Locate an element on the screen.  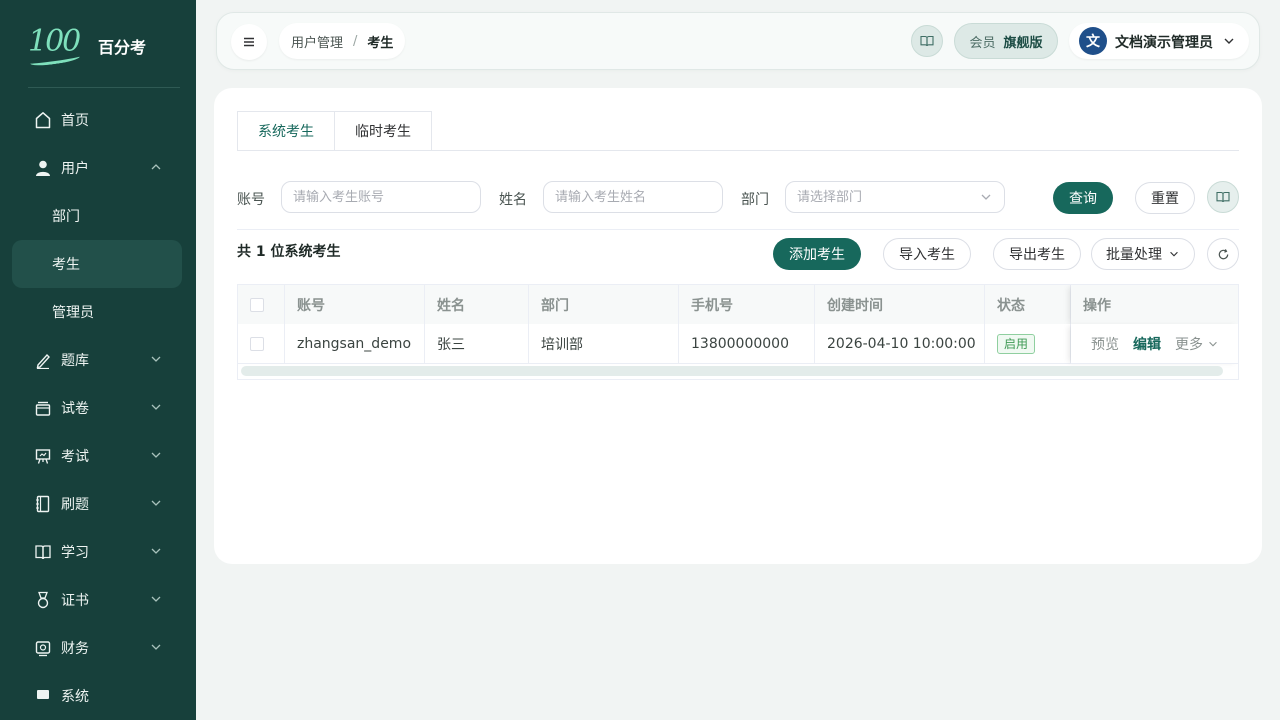
filter-divider is located at coordinates (738, 229).